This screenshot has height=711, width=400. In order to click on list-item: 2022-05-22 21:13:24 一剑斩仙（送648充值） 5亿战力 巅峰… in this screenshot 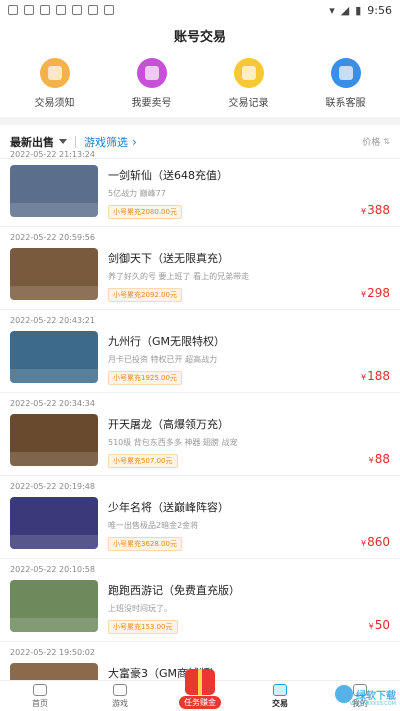, I will do `click(200, 185)`.